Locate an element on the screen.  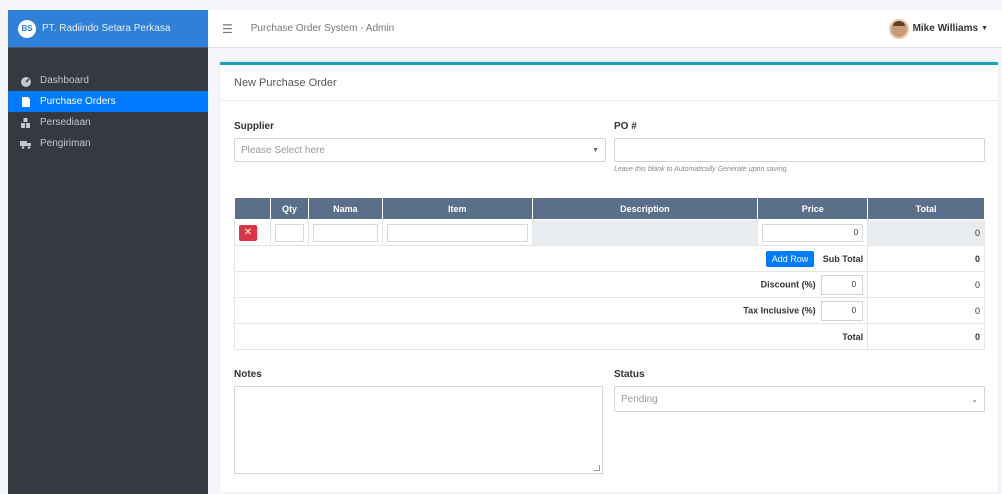
po-label: PO # is located at coordinates (625, 126).